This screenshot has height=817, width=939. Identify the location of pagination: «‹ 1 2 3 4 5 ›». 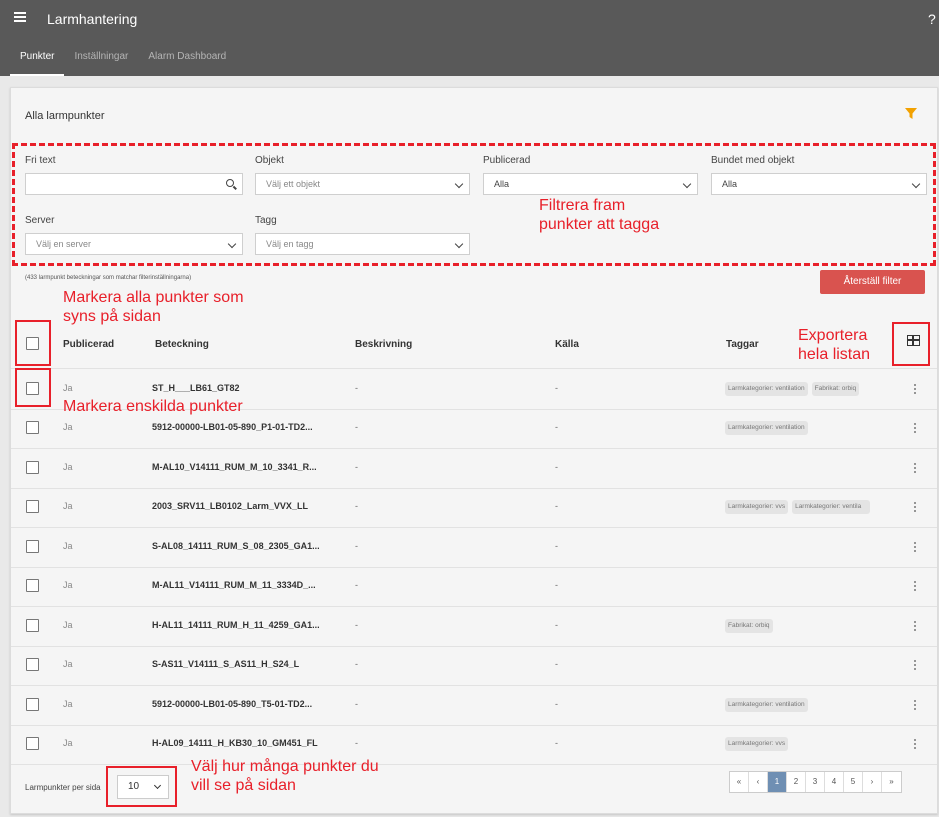
(815, 782).